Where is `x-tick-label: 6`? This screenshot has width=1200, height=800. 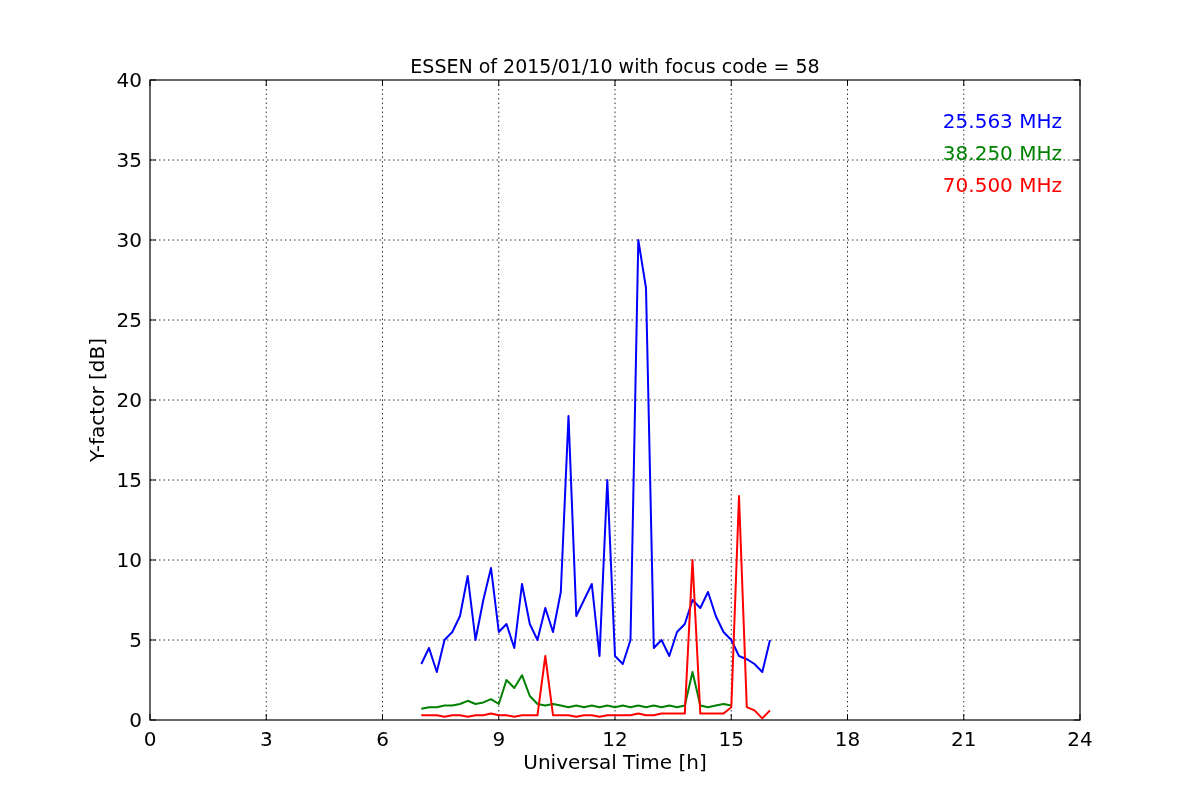 x-tick-label: 6 is located at coordinates (382, 739).